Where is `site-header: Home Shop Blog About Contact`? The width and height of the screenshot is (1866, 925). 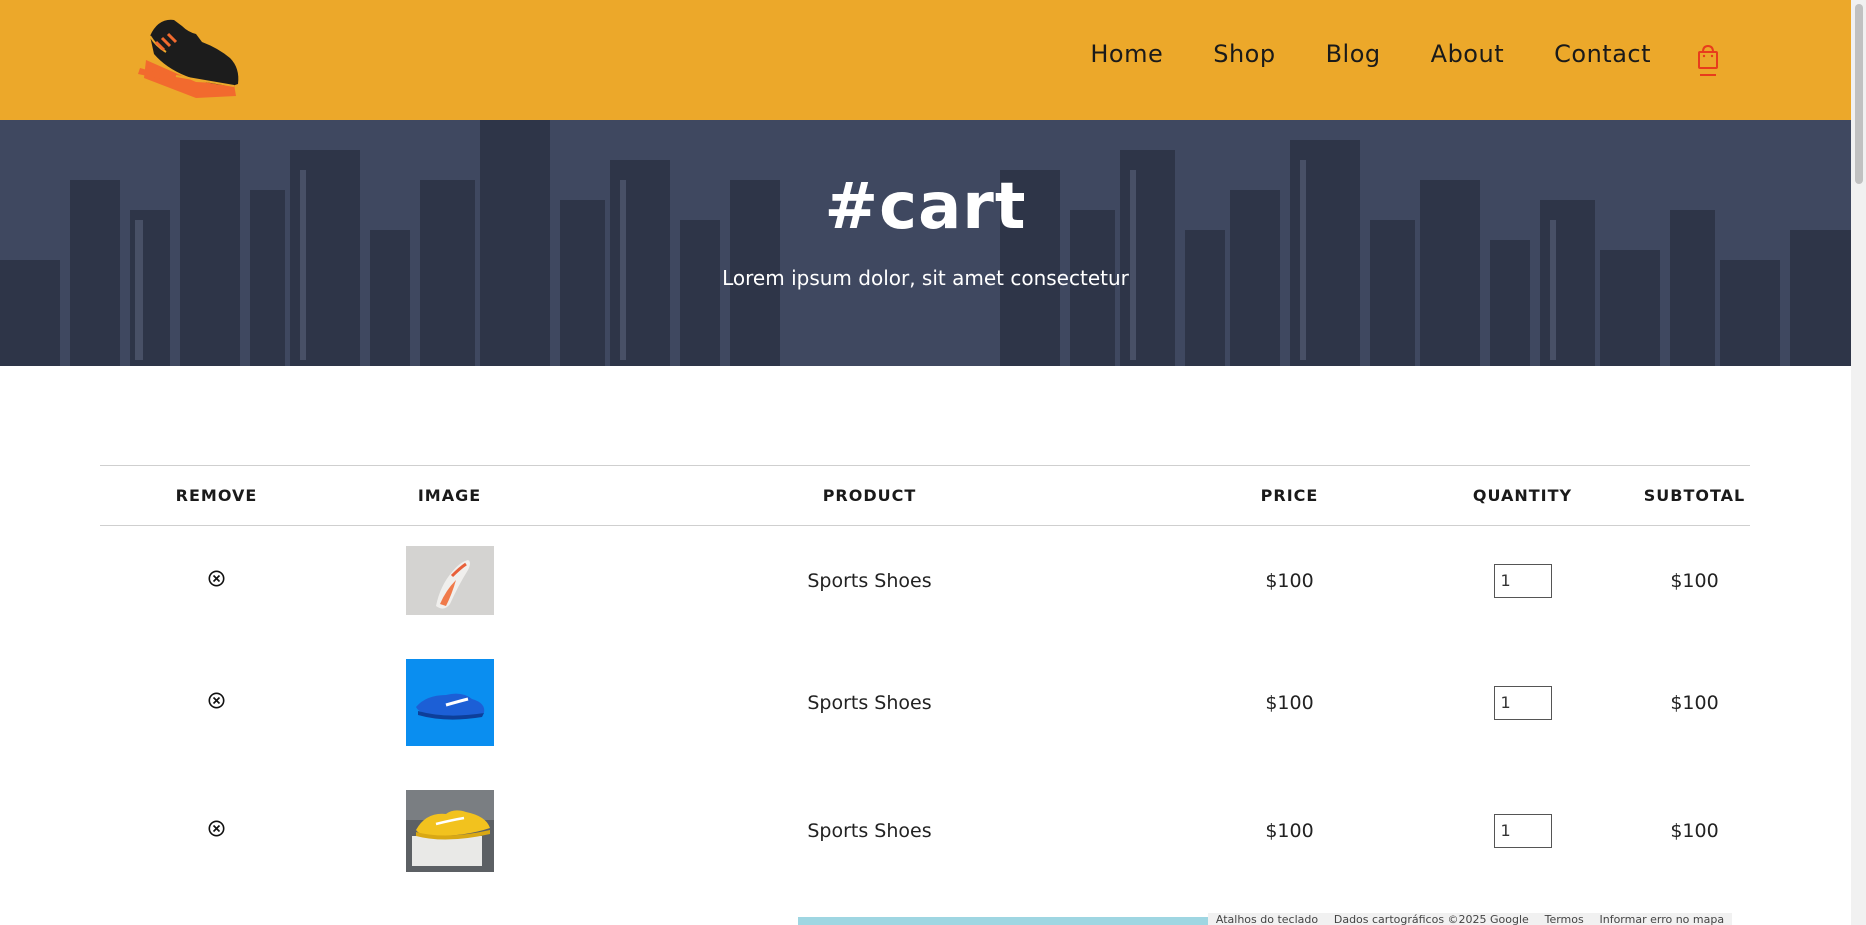 site-header: Home Shop Blog About Contact is located at coordinates (925, 60).